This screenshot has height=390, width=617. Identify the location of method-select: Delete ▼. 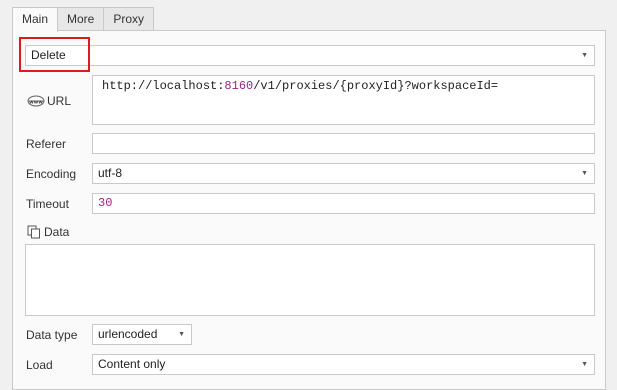
(310, 55).